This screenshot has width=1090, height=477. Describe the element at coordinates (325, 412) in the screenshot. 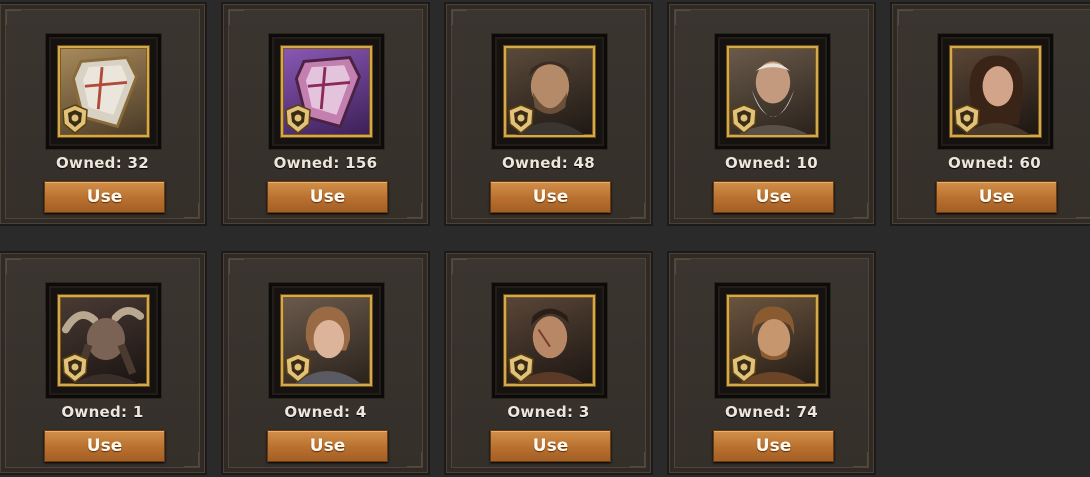

I see `owned-count: Owned: 4` at that location.